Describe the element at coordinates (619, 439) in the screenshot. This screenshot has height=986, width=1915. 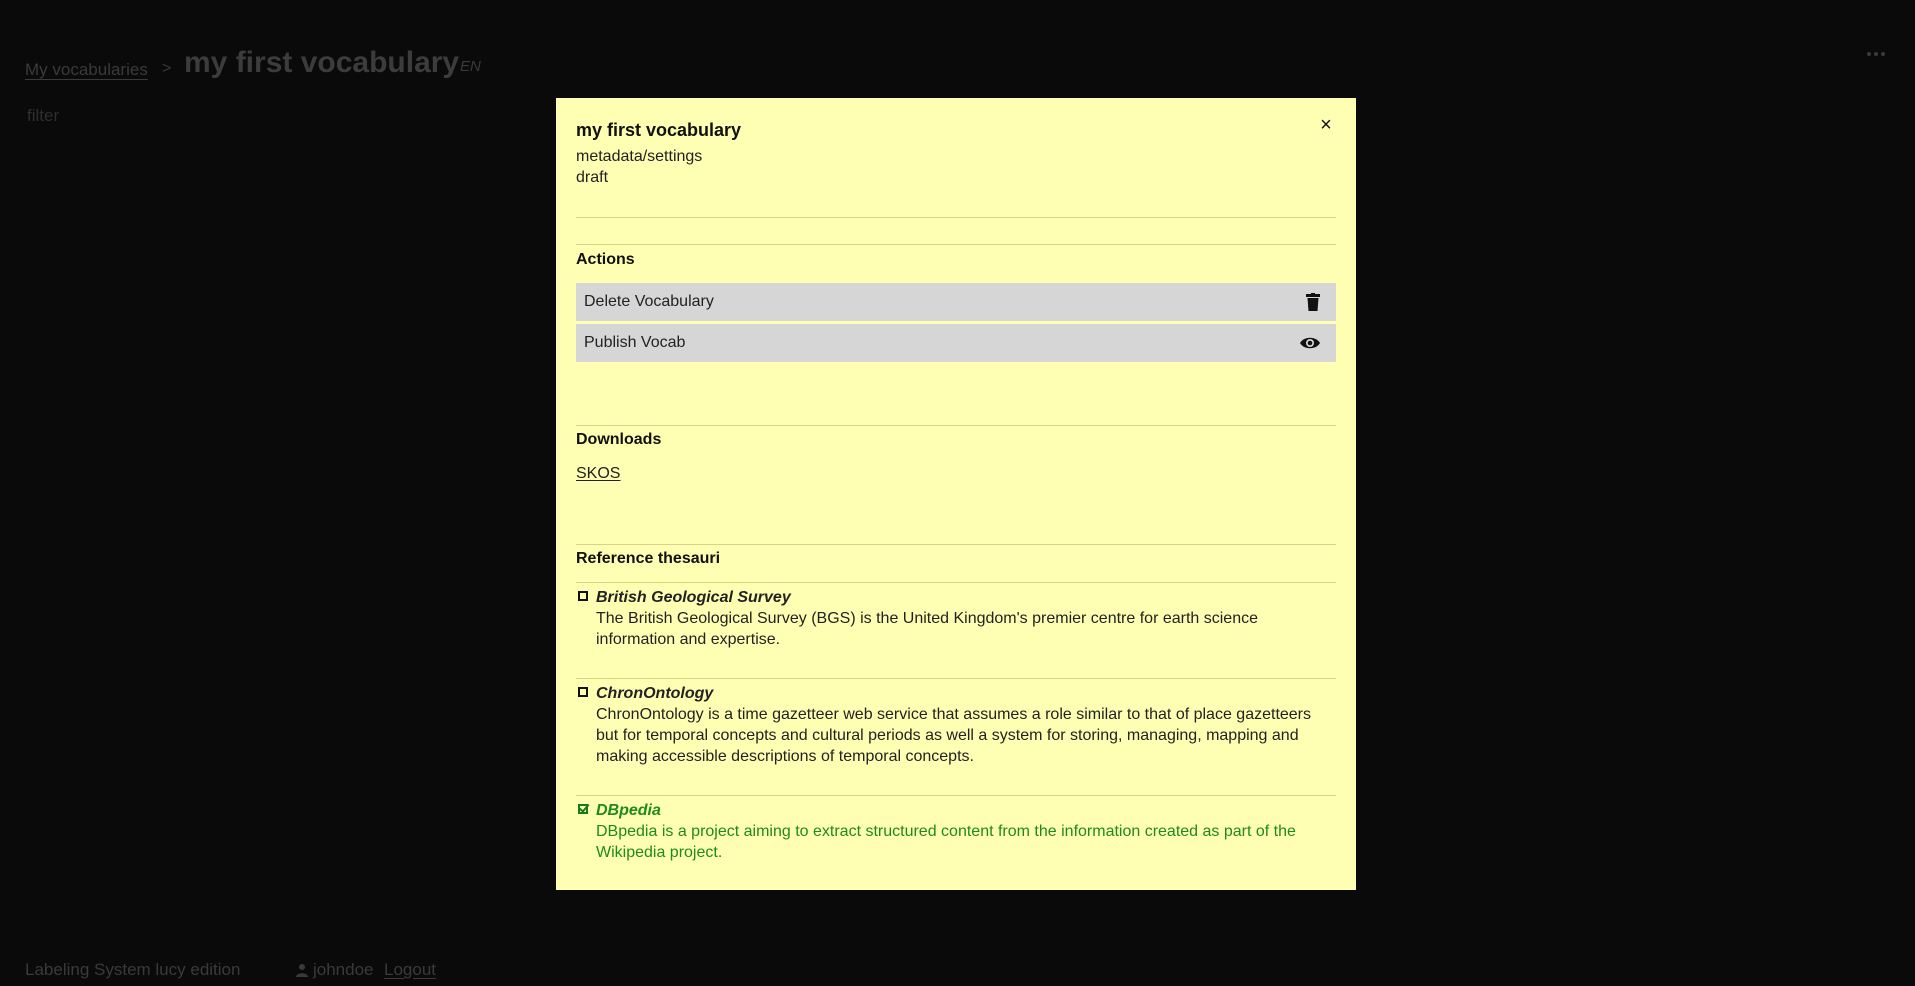
I see `downloads-heading: Downloads` at that location.